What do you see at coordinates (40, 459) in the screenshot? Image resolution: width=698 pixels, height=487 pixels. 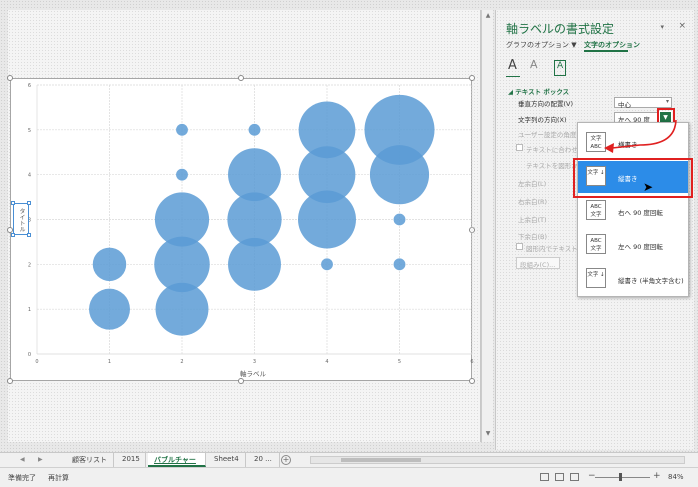 I see `tab-scroll-right-icon: ▶` at bounding box center [40, 459].